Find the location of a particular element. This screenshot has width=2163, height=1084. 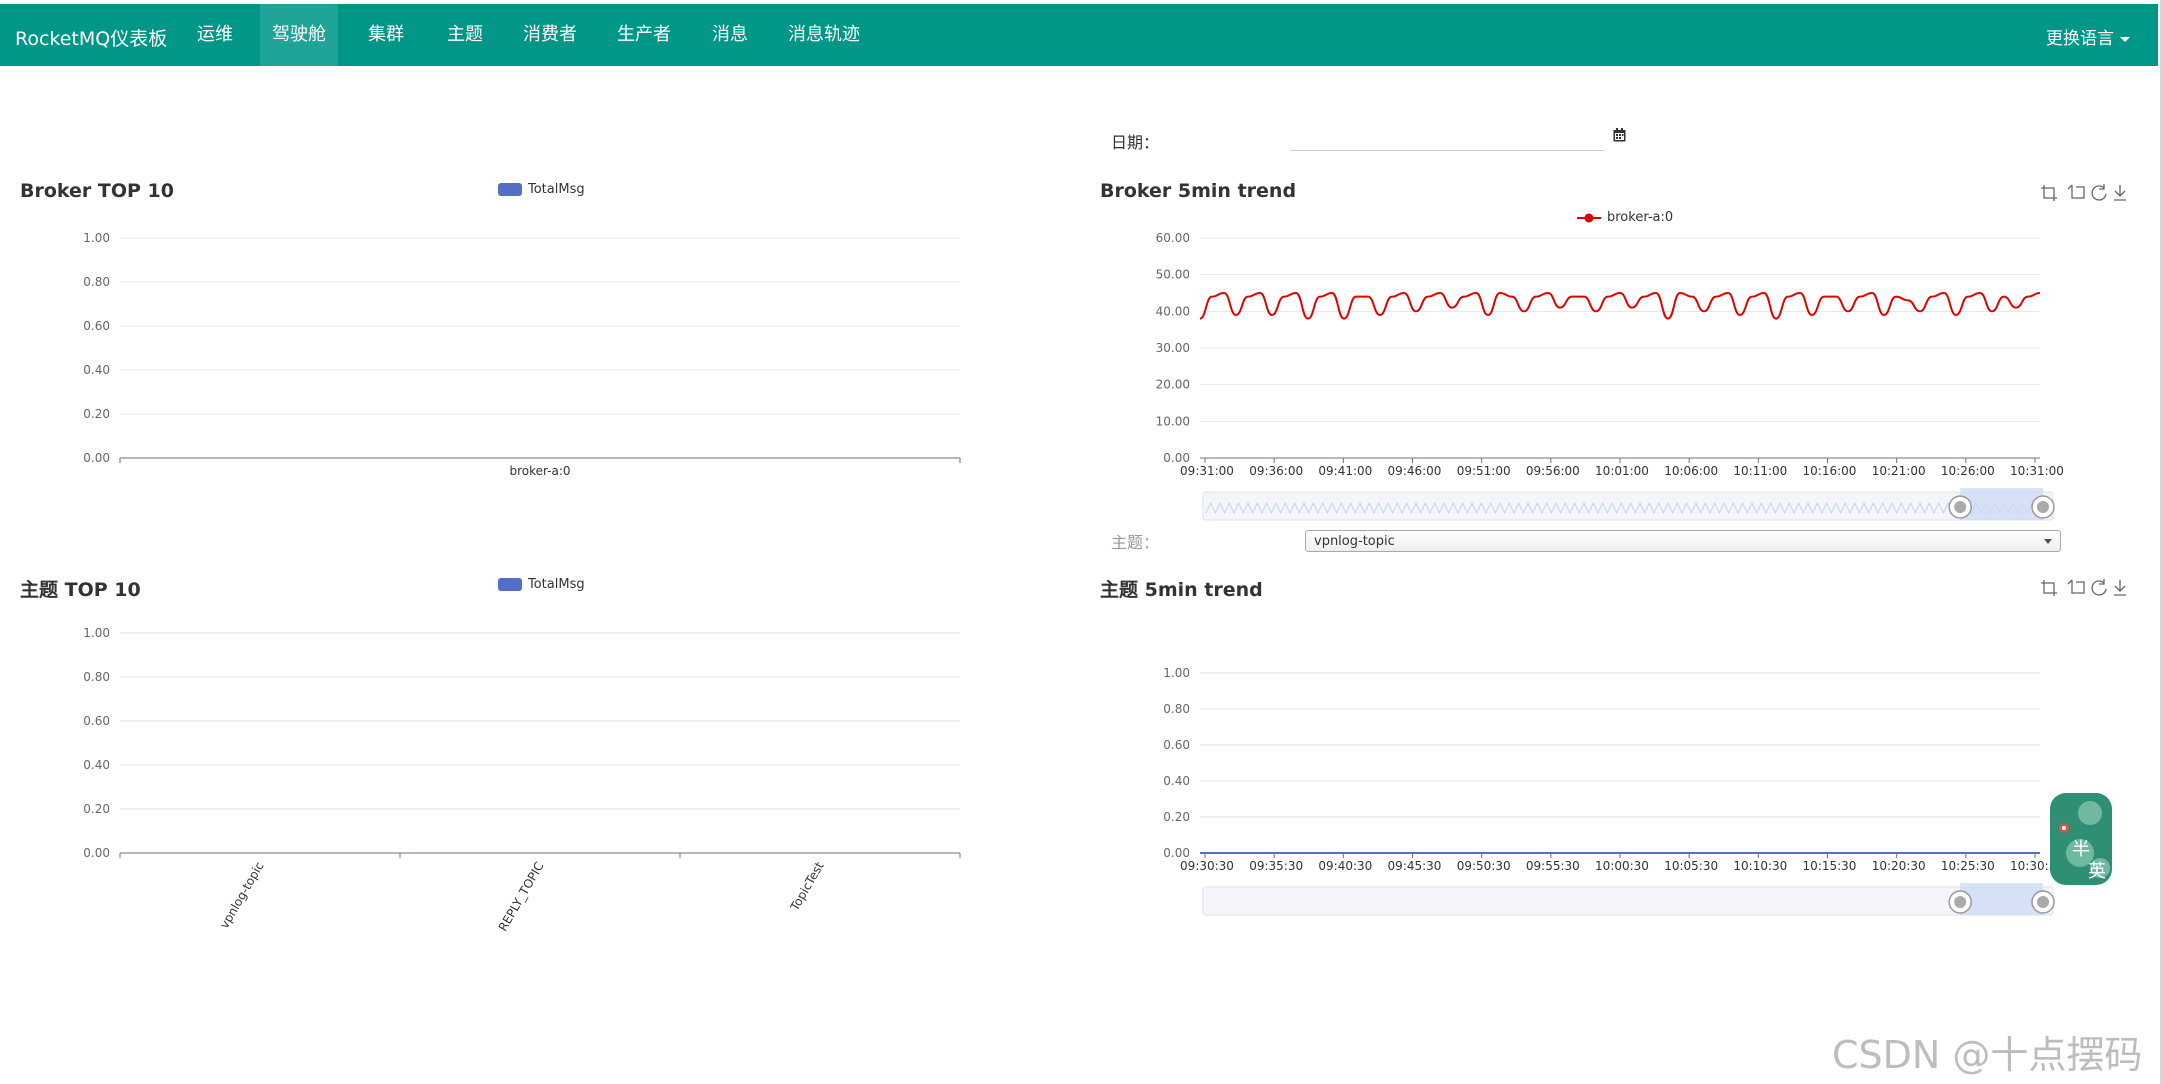

topic-top-y-tick-label: 1.00 is located at coordinates (96, 633).